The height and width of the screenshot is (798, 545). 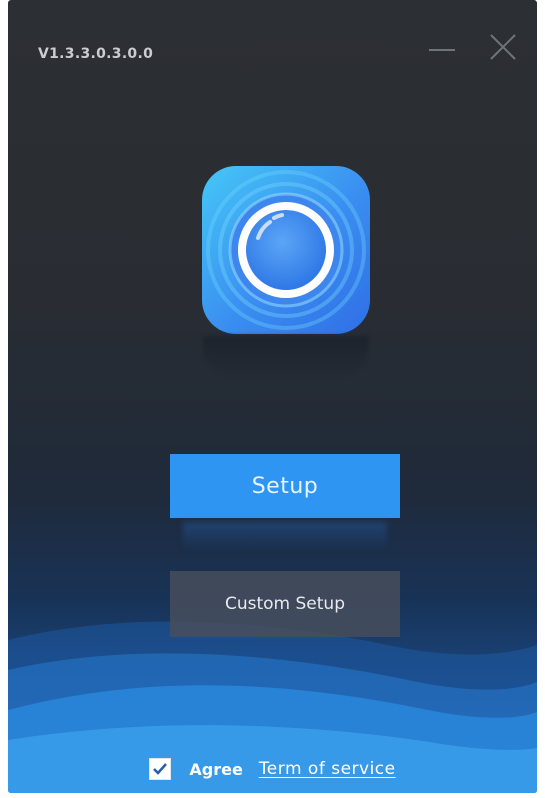 I want to click on agreement-row: Agree Term of service, so click(x=272, y=769).